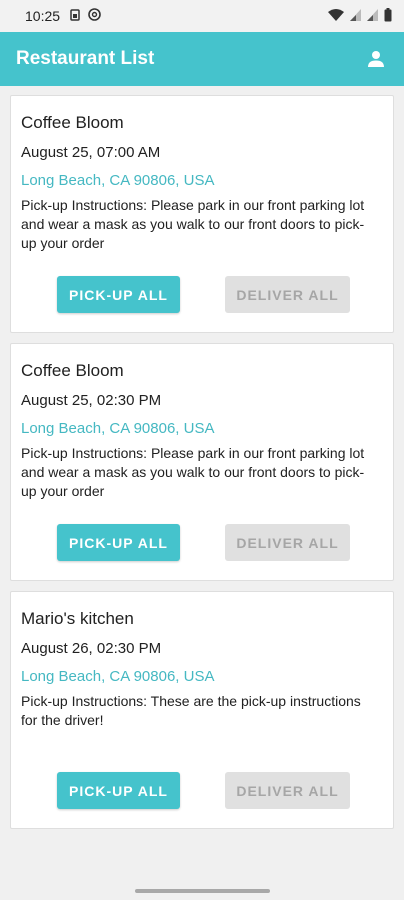  What do you see at coordinates (202, 59) in the screenshot?
I see `app-bar: Restaurant List` at bounding box center [202, 59].